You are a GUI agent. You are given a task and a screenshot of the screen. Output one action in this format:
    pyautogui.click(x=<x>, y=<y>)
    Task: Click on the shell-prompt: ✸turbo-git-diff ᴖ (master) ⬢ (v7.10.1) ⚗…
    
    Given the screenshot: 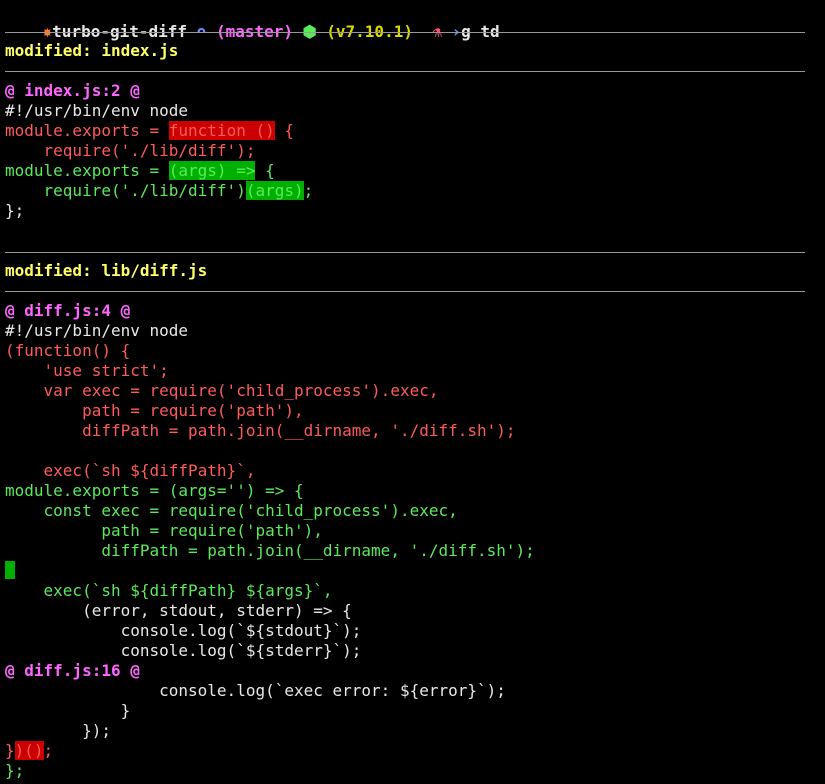 What is the action you would take?
    pyautogui.click(x=252, y=21)
    